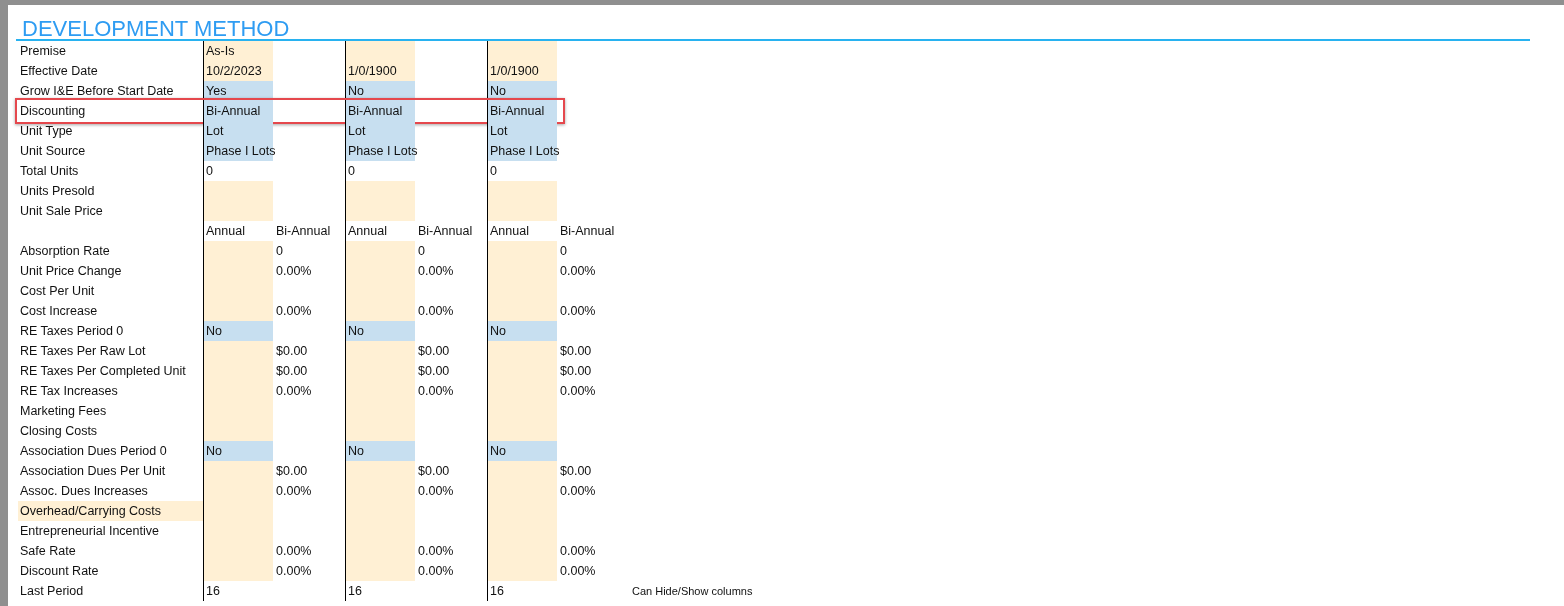  I want to click on row-label: Unit Type, so click(46, 131).